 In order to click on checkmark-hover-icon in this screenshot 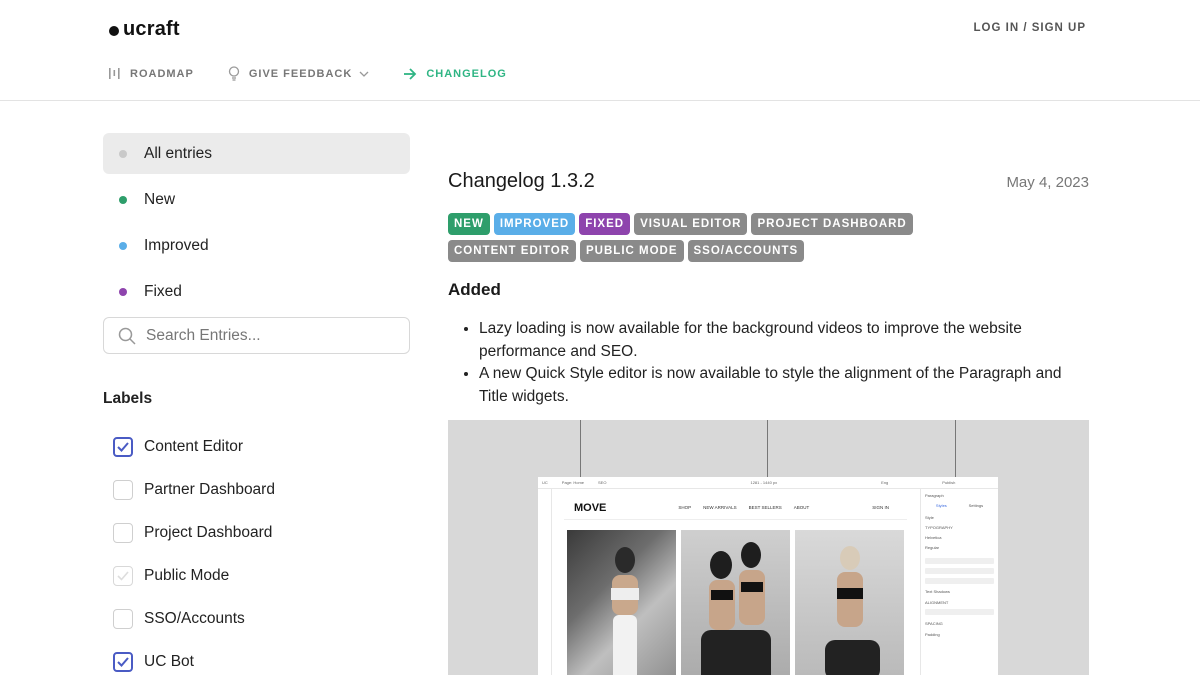, I will do `click(123, 575)`.